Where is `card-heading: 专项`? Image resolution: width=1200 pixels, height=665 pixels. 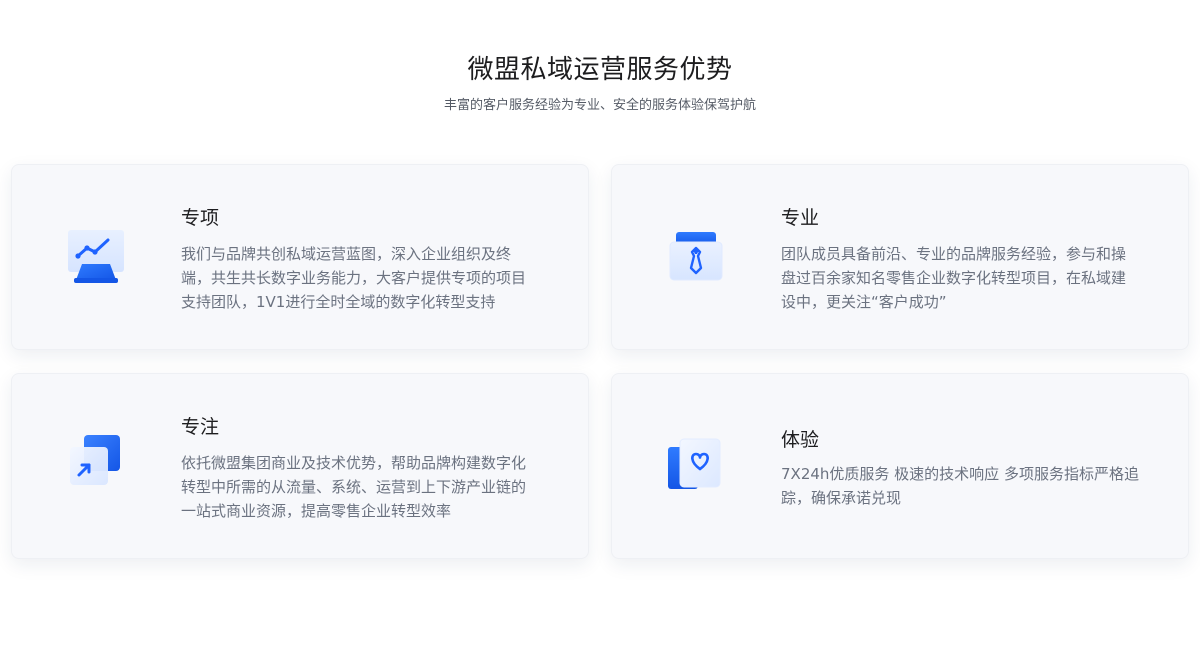
card-heading: 专项 is located at coordinates (200, 218).